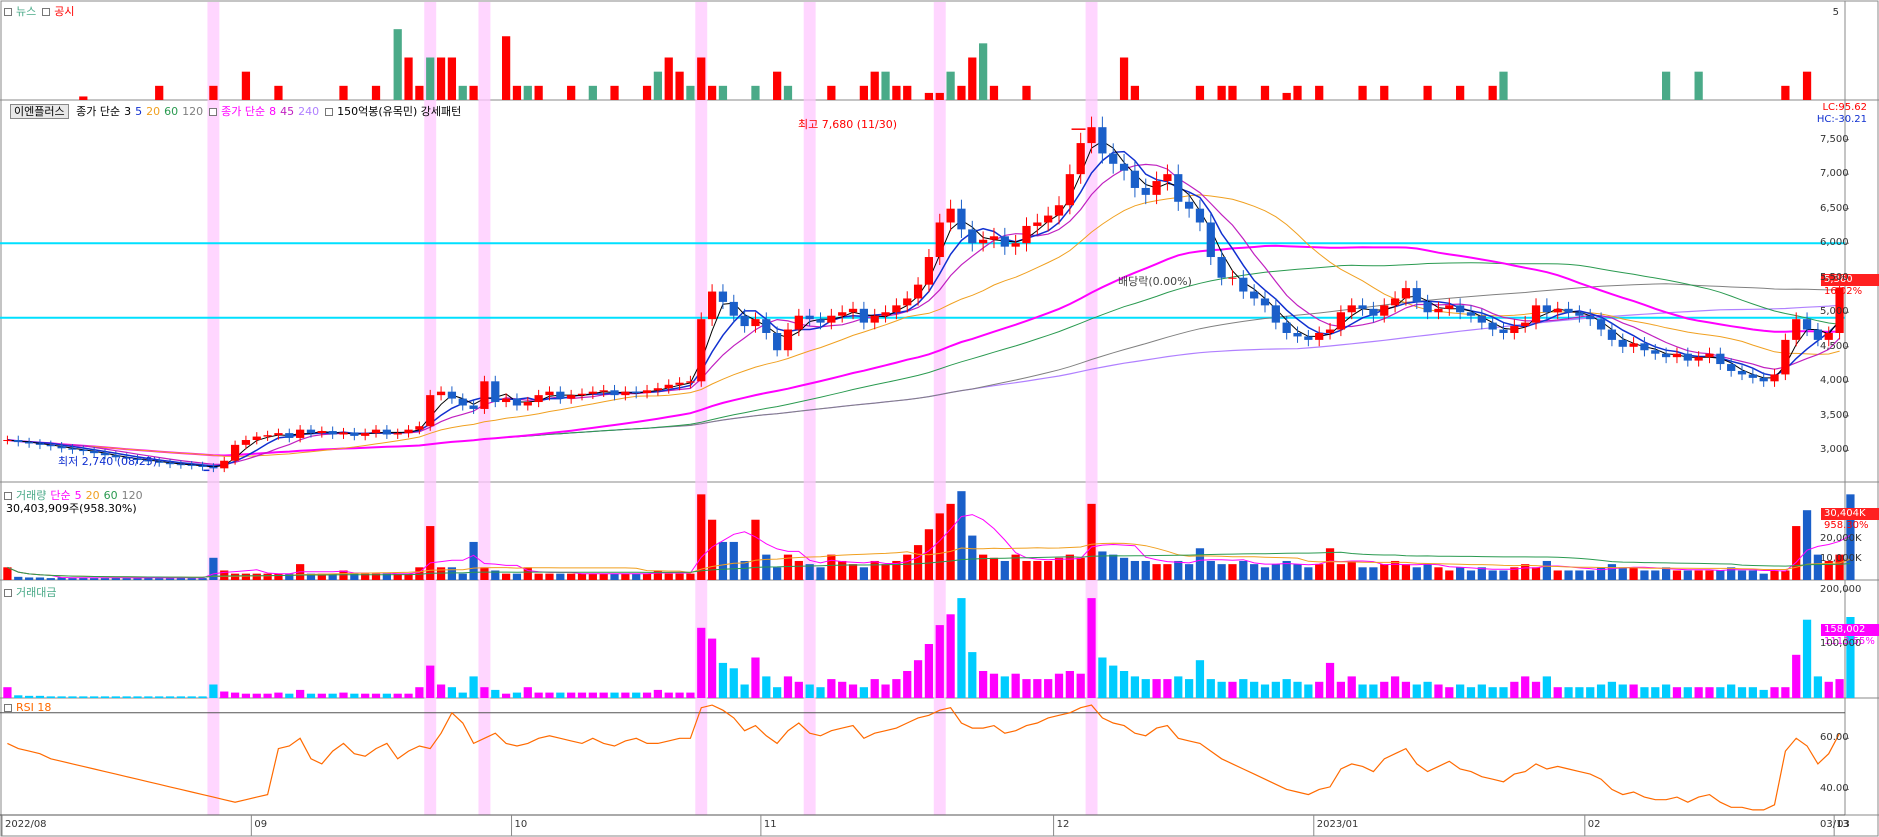  What do you see at coordinates (1841, 538) in the screenshot?
I see `volume-ytick-0: 20,000K` at bounding box center [1841, 538].